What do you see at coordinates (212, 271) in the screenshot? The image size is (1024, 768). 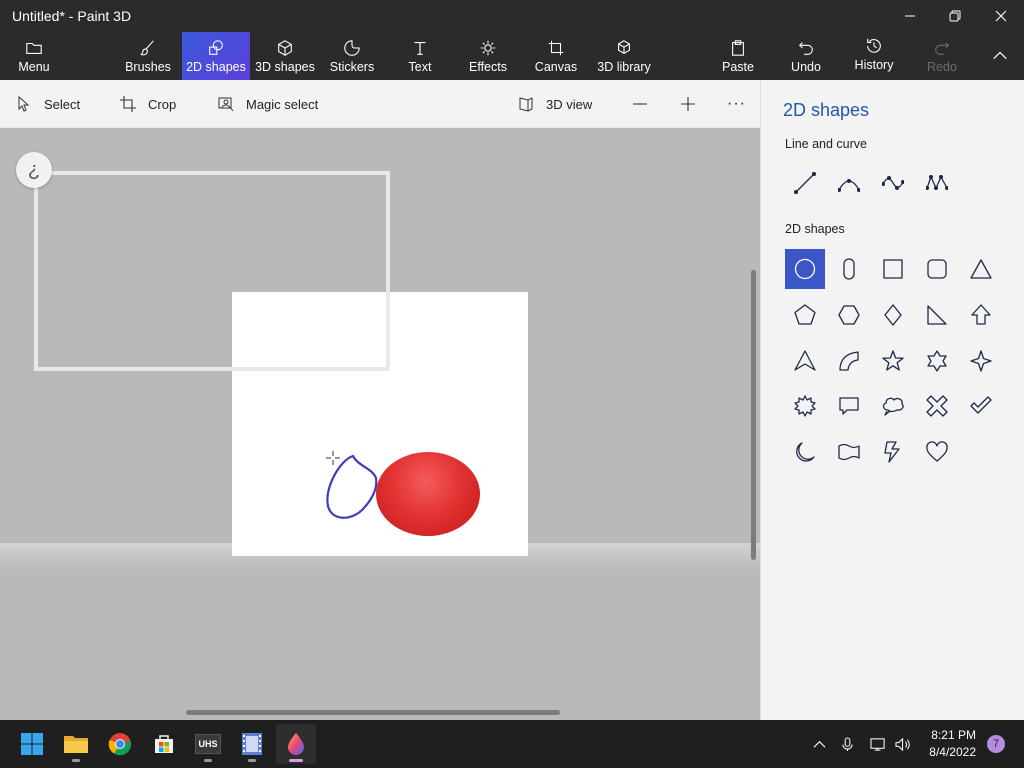 I see `selection-rectangle` at bounding box center [212, 271].